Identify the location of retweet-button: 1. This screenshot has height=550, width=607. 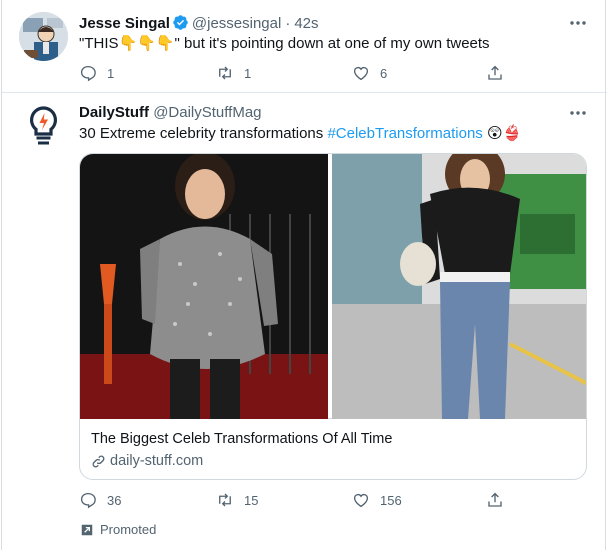
(233, 73).